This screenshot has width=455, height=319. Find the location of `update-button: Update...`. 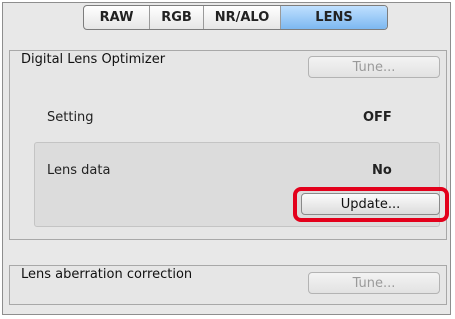

update-button: Update... is located at coordinates (370, 204).